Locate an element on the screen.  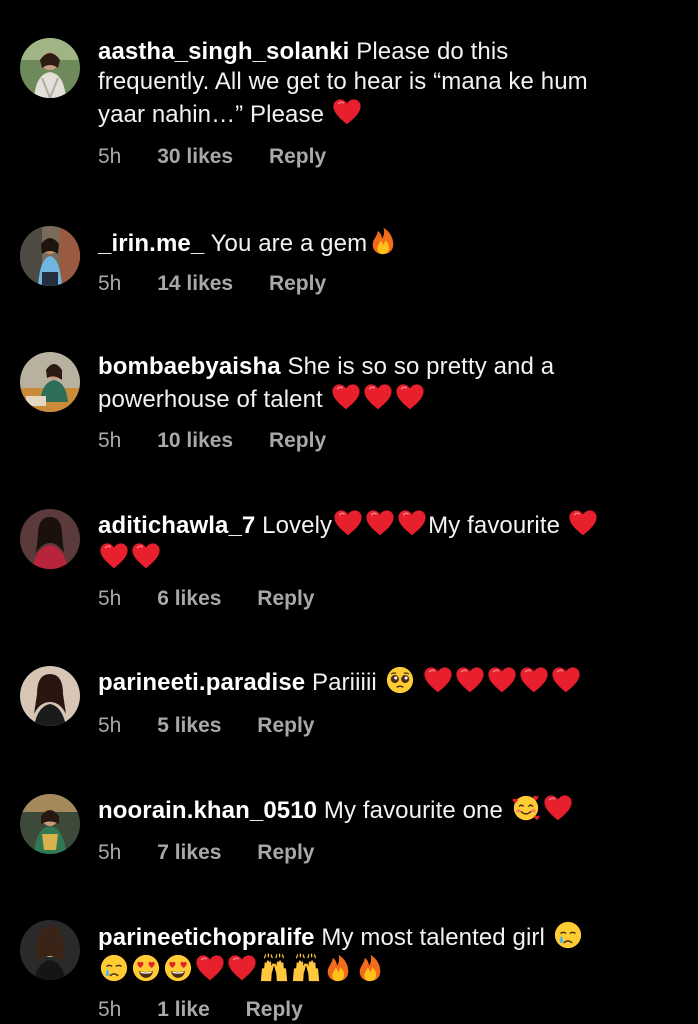
comment-meta: 5h 5 likes Reply is located at coordinates (206, 726).